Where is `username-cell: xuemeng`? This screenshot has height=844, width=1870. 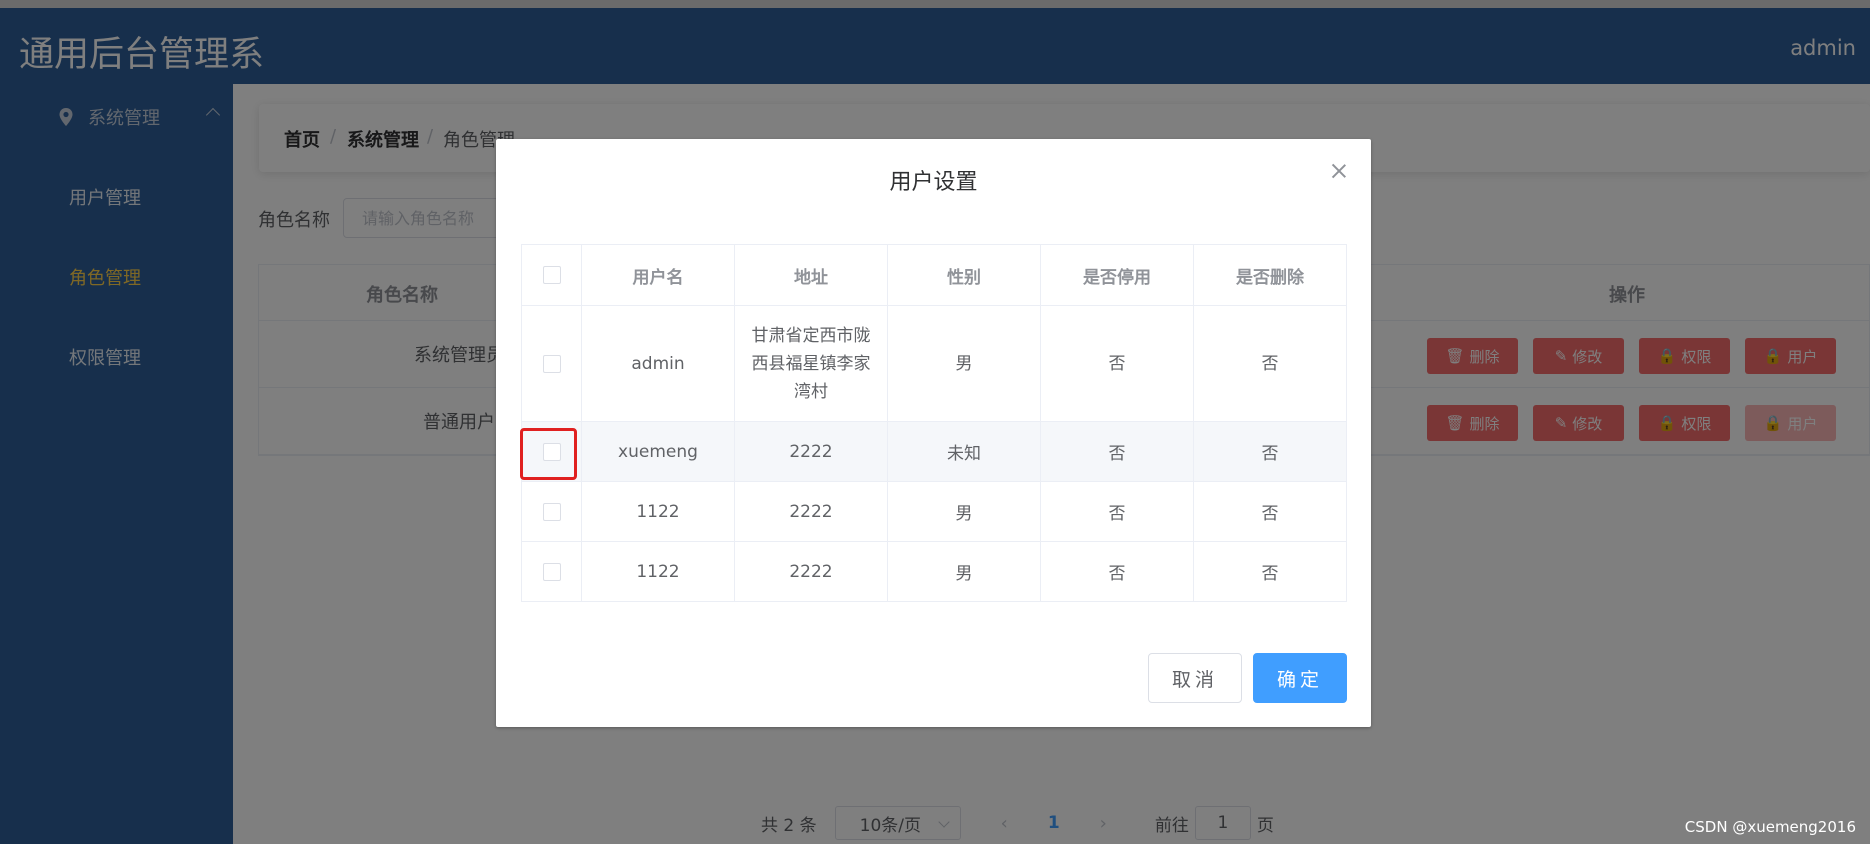
username-cell: xuemeng is located at coordinates (658, 451).